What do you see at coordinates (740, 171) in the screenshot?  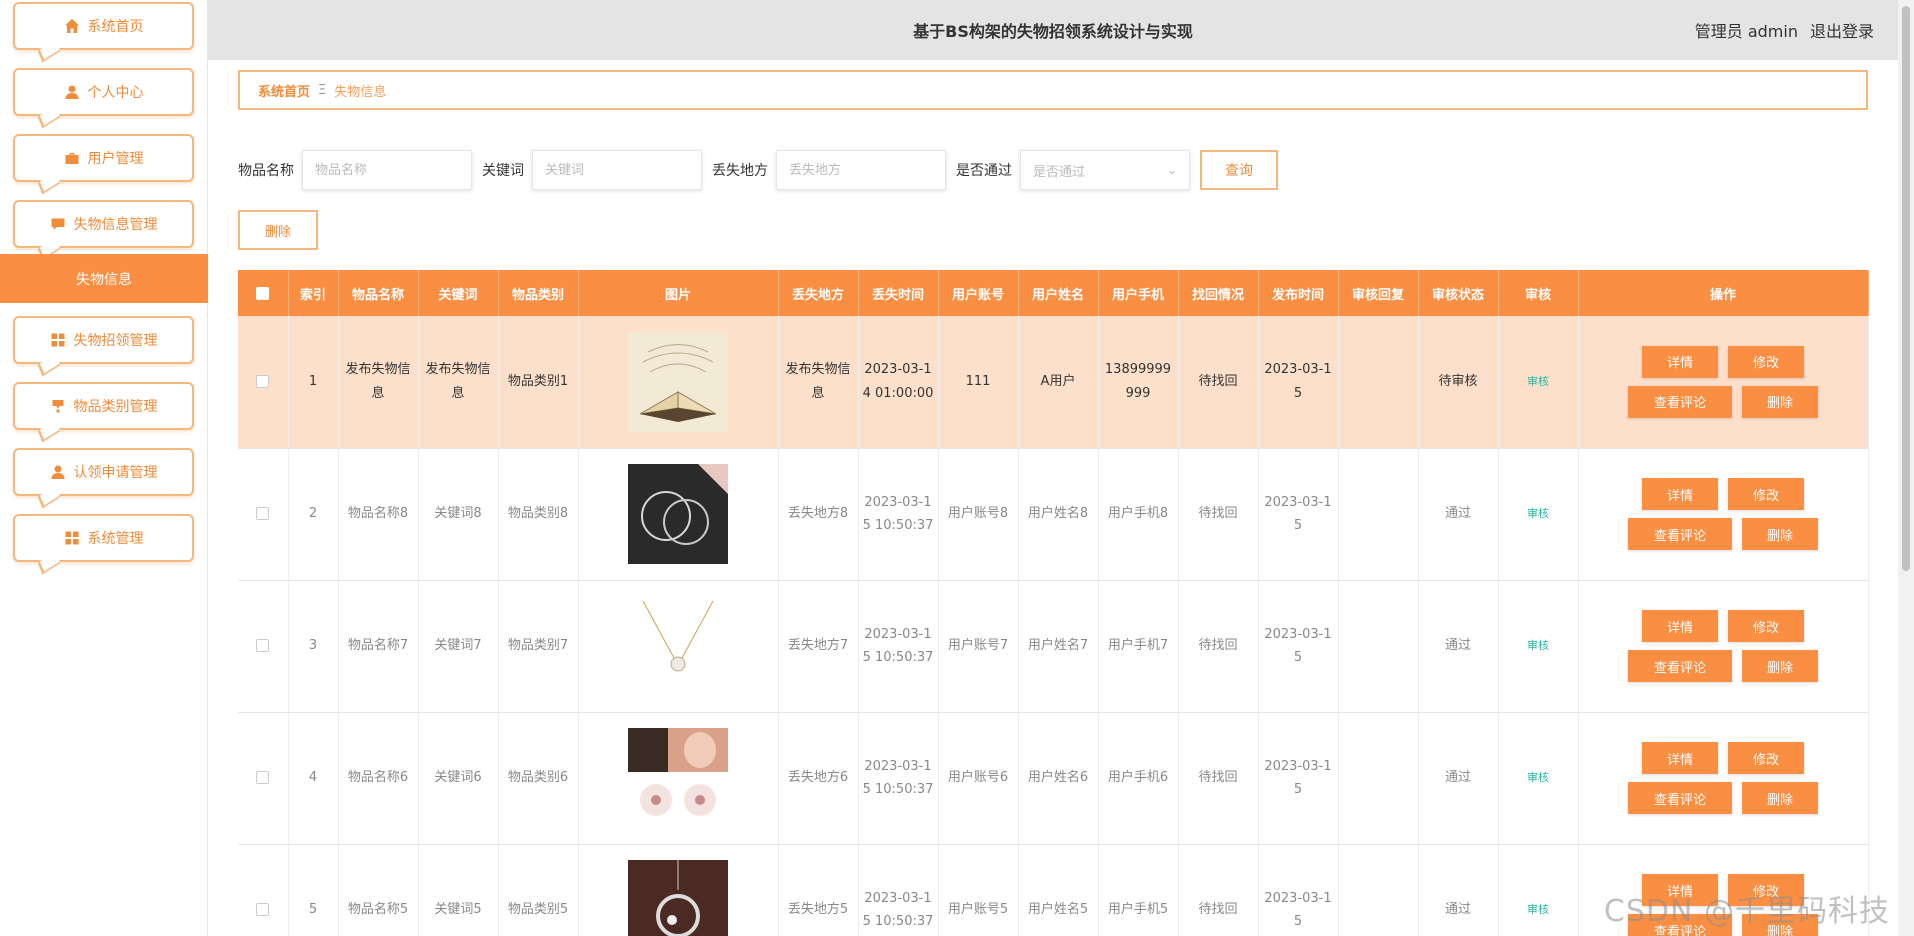 I see `place-label: 丢失地方` at bounding box center [740, 171].